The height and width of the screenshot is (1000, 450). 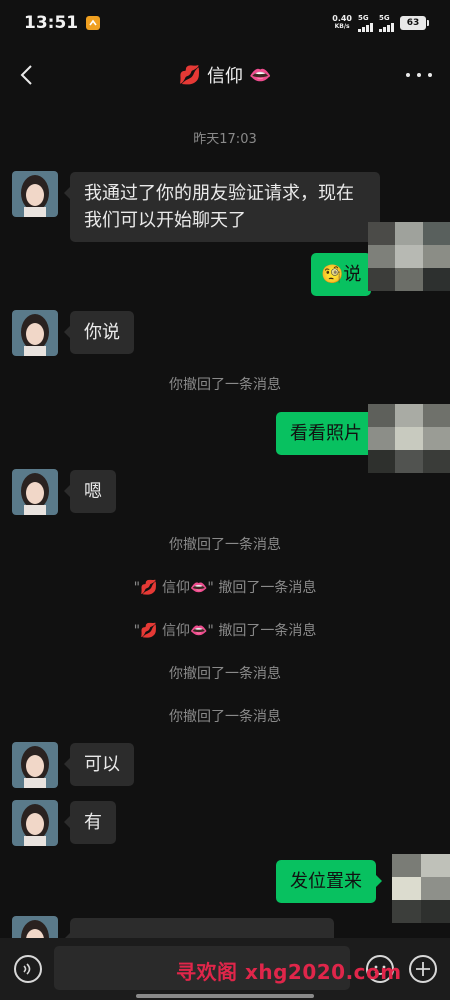 What do you see at coordinates (260, 75) in the screenshot?
I see `title-emoji-right: 👄` at bounding box center [260, 75].